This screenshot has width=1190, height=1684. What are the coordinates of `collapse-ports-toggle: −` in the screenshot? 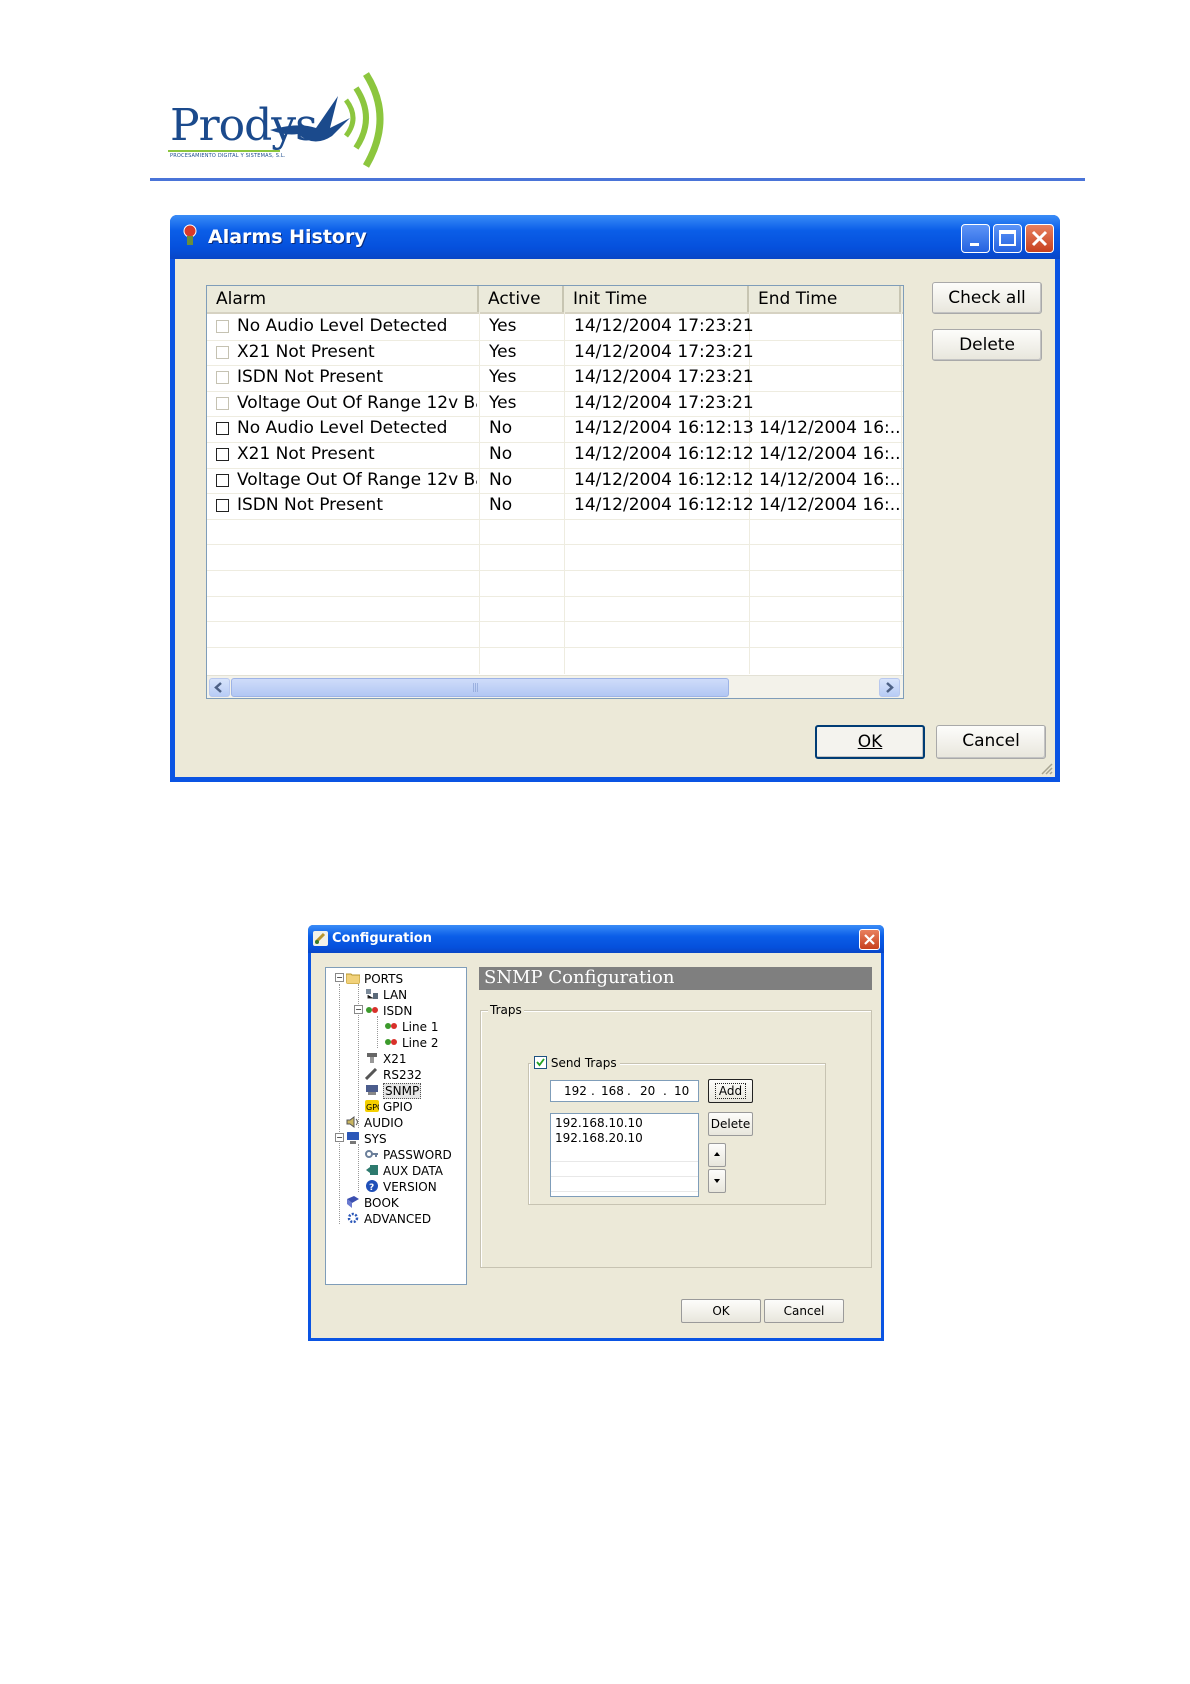 It's located at (339, 977).